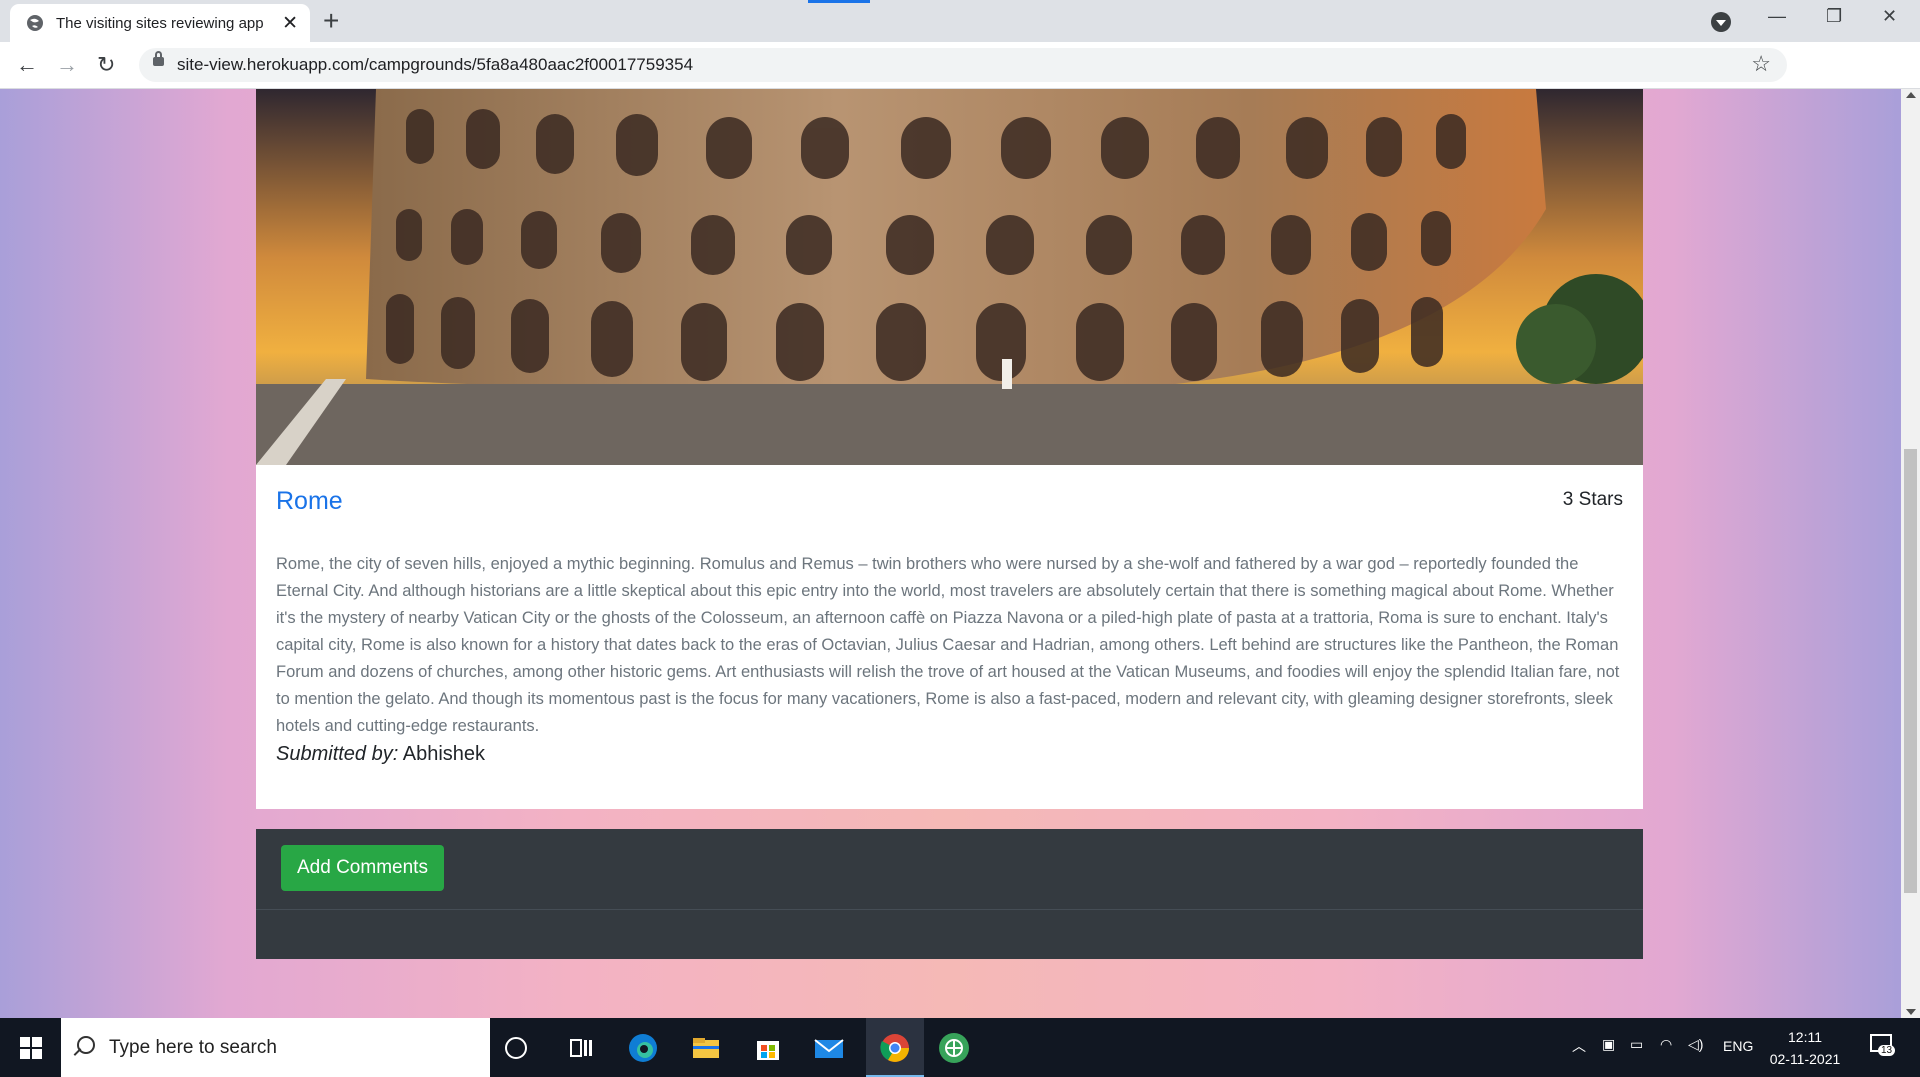 Image resolution: width=1920 pixels, height=1077 pixels. Describe the element at coordinates (27, 65) in the screenshot. I see `back-icon: ←` at that location.